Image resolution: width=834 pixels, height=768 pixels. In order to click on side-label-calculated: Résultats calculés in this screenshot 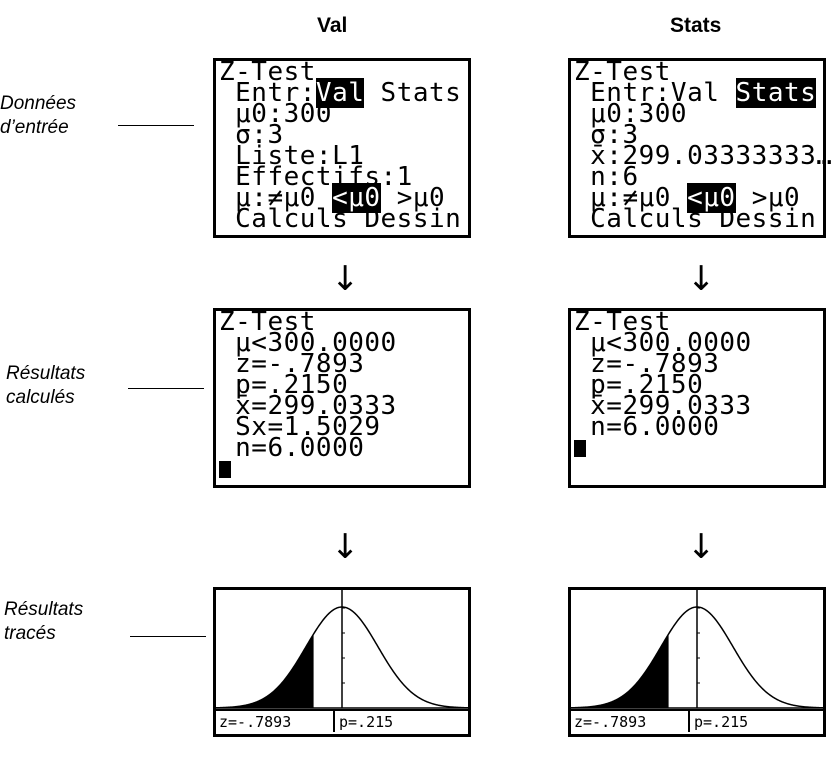, I will do `click(45, 386)`.